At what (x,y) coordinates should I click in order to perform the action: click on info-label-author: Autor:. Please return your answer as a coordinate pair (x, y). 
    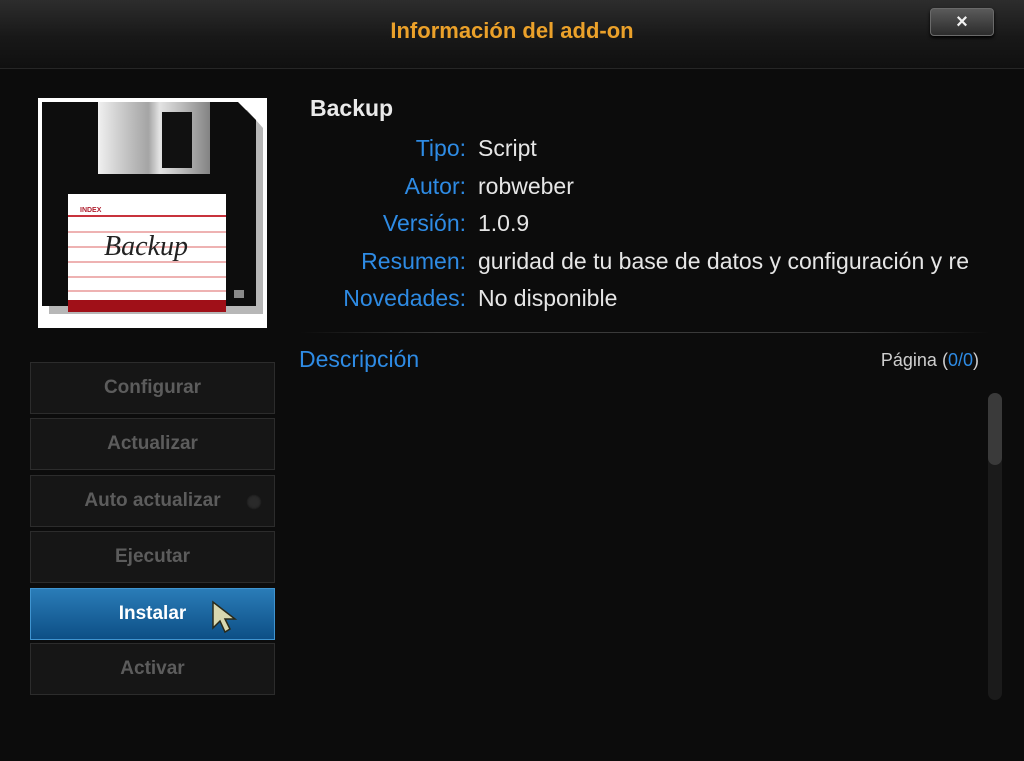
    Looking at the image, I should click on (435, 186).